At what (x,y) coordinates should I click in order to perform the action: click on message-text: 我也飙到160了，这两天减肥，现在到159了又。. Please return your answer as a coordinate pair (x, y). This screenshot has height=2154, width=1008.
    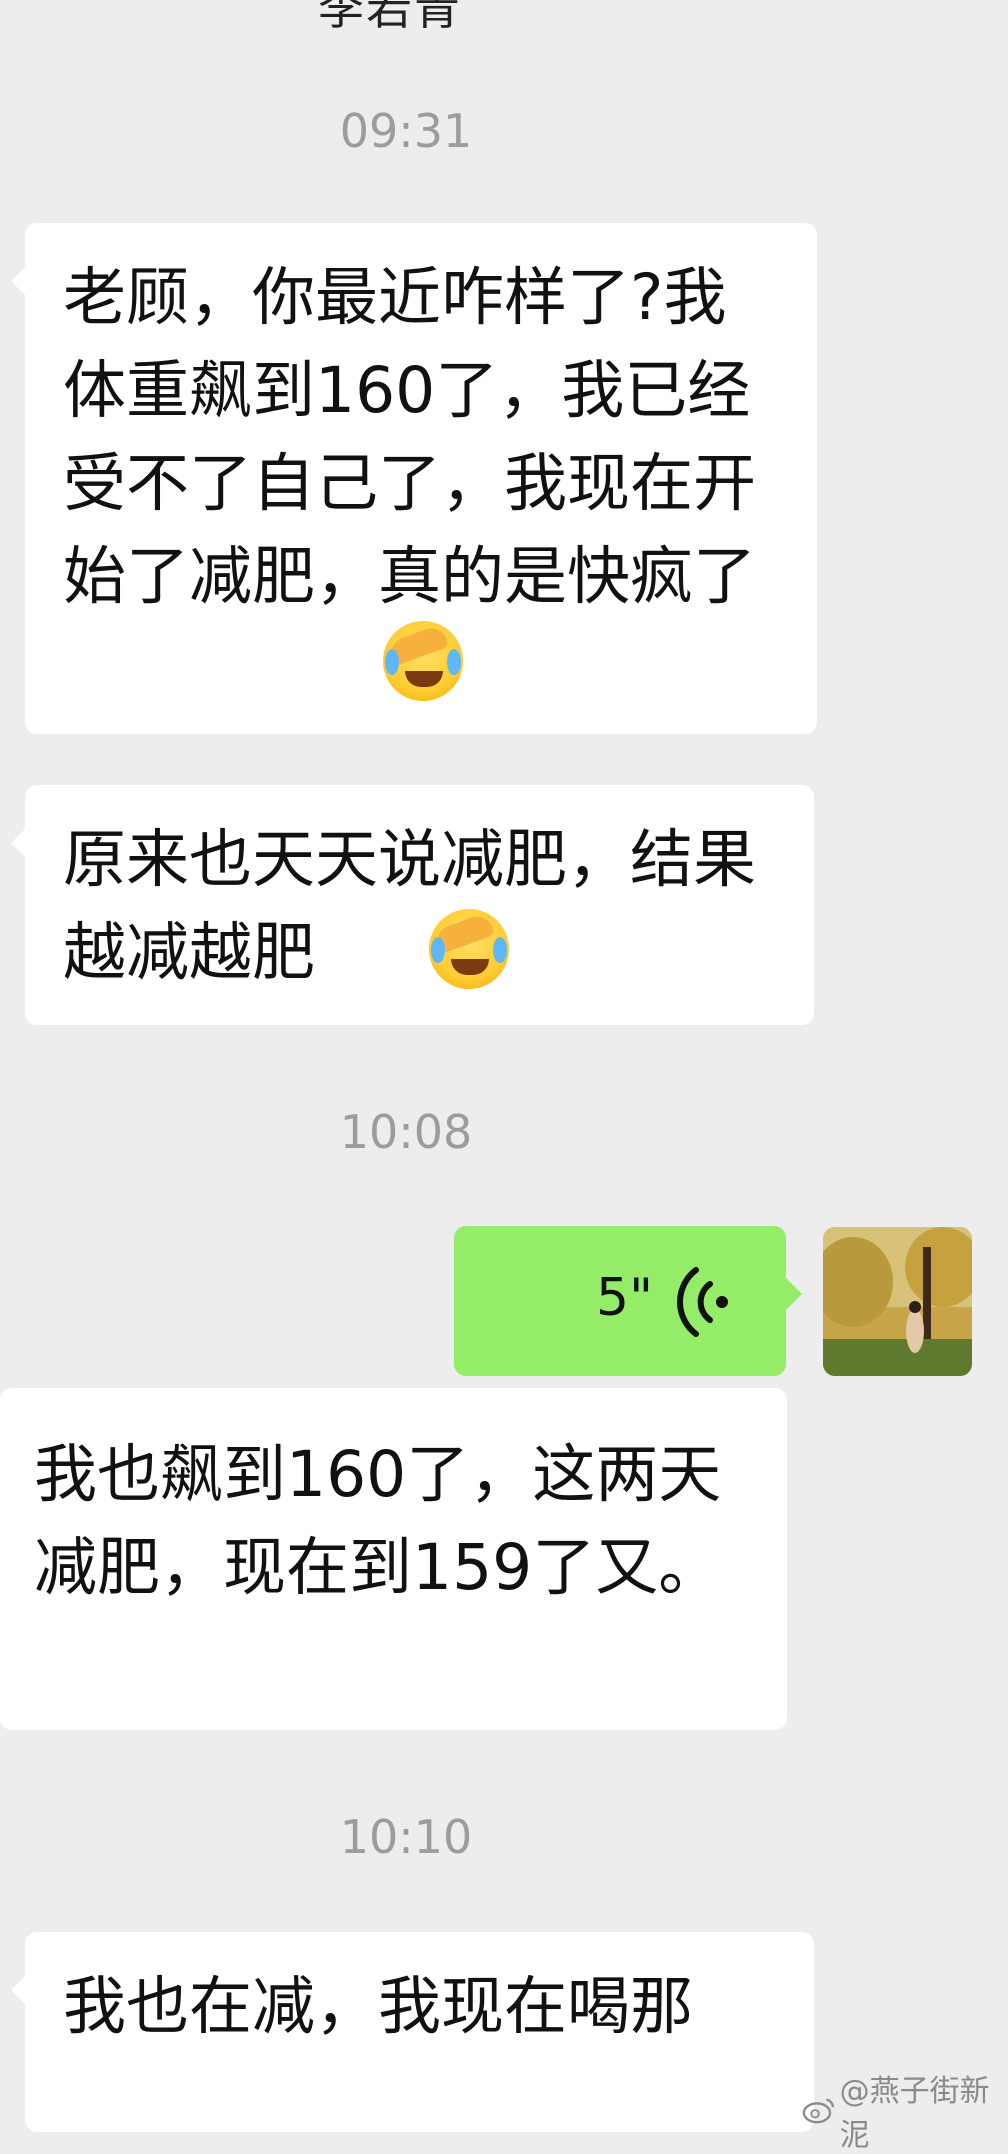
    Looking at the image, I should click on (378, 1521).